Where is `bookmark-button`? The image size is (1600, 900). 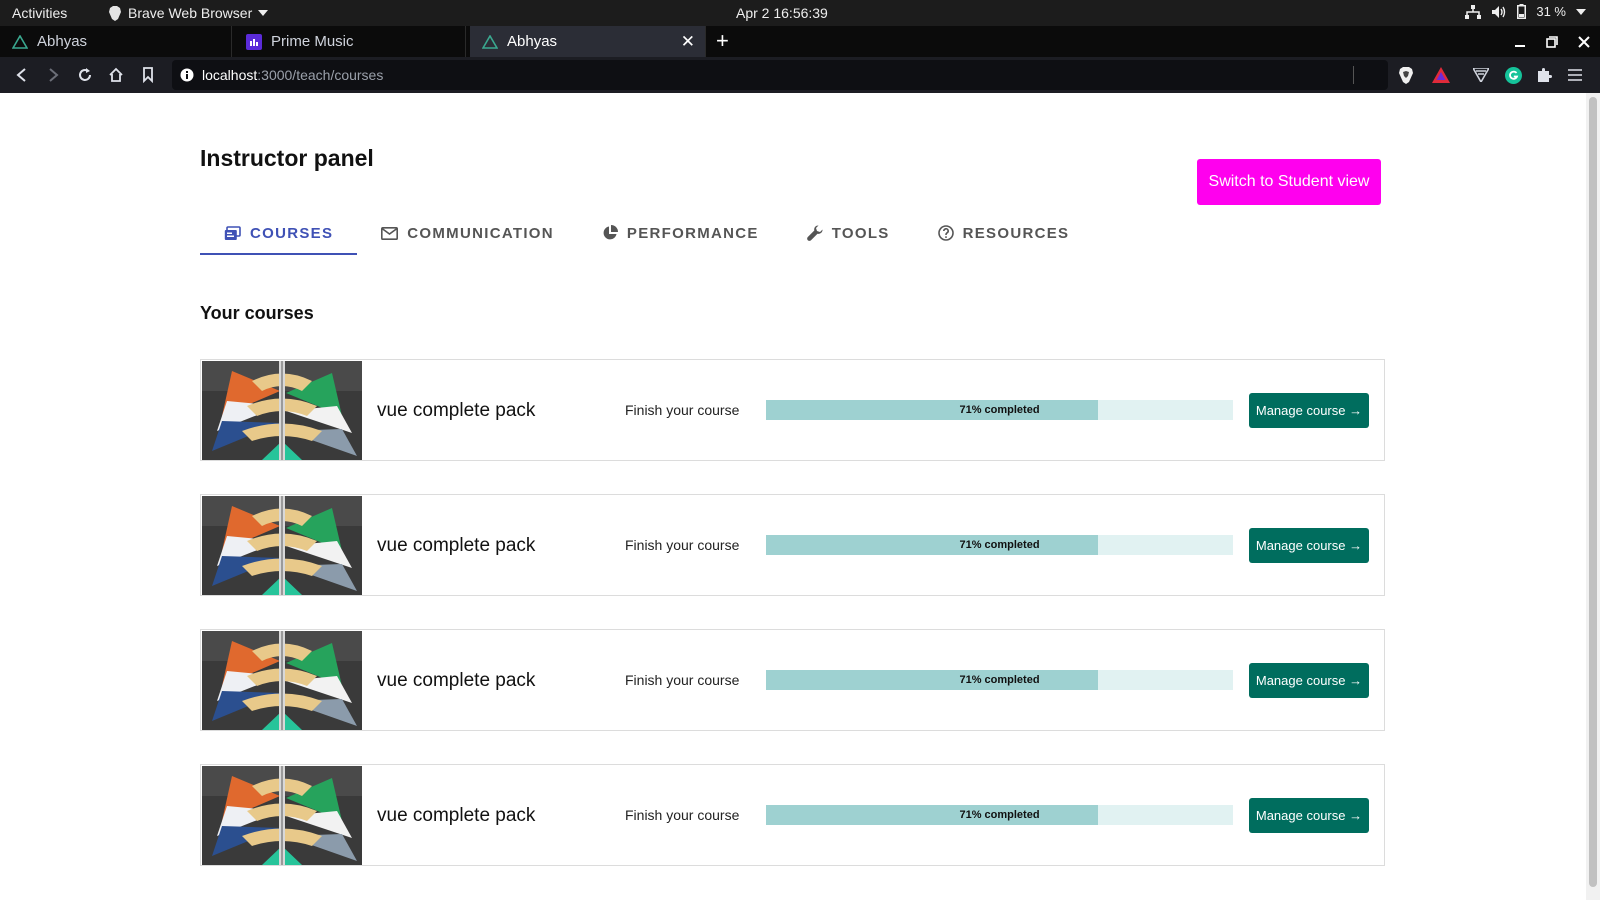
bookmark-button is located at coordinates (148, 75).